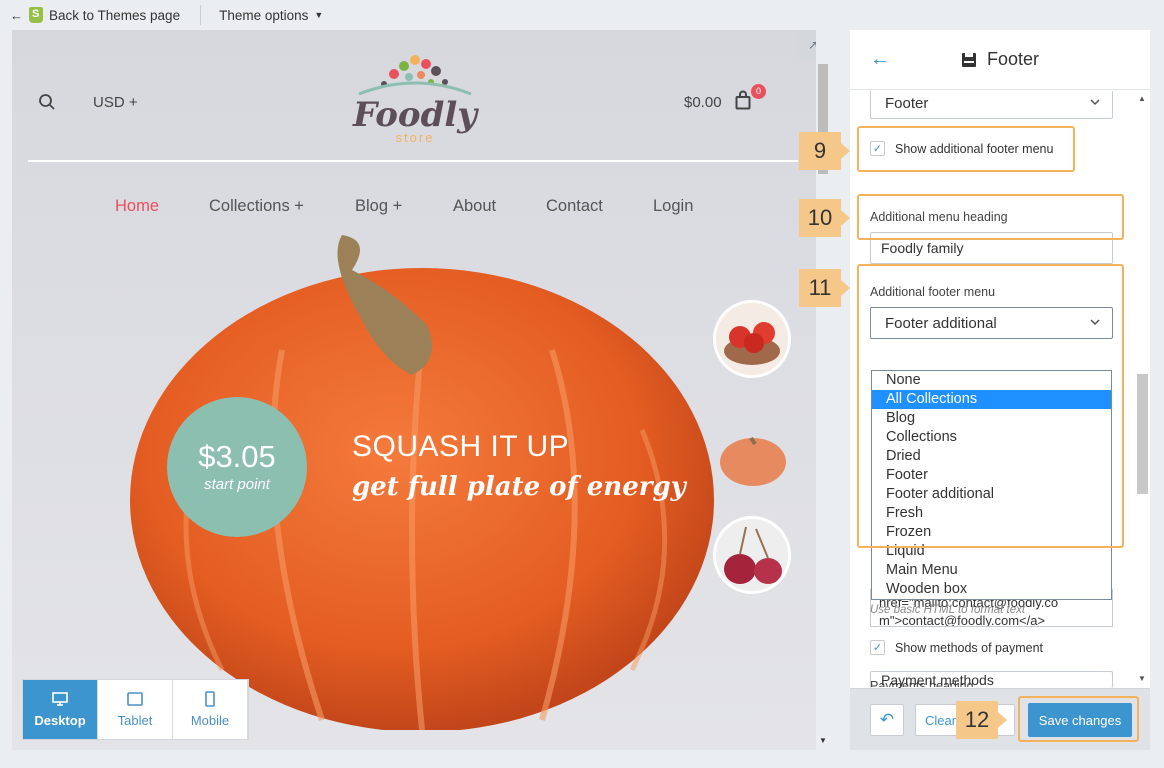  What do you see at coordinates (824, 151) in the screenshot?
I see `callout-number: 9` at bounding box center [824, 151].